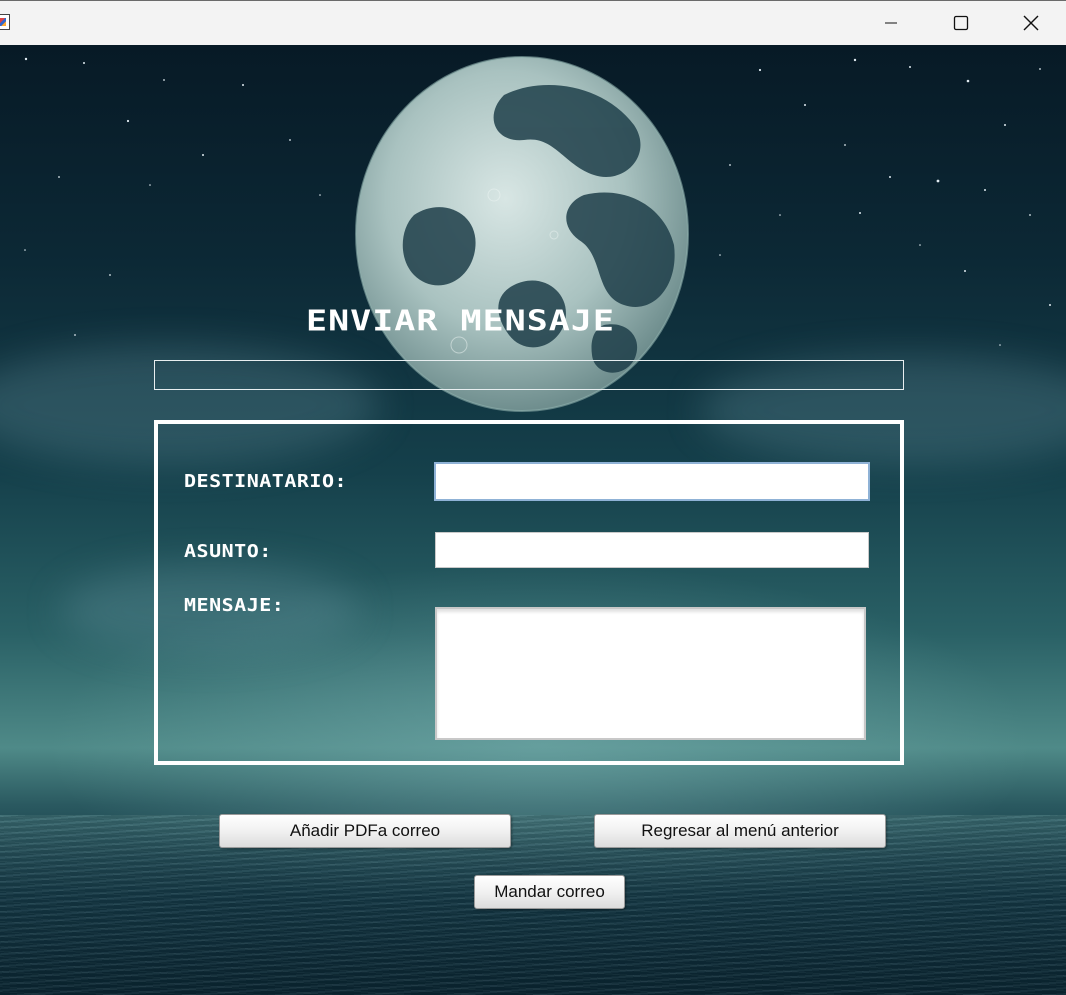 The image size is (1066, 995). Describe the element at coordinates (228, 551) in the screenshot. I see `subject-label: ASUNTO:` at that location.